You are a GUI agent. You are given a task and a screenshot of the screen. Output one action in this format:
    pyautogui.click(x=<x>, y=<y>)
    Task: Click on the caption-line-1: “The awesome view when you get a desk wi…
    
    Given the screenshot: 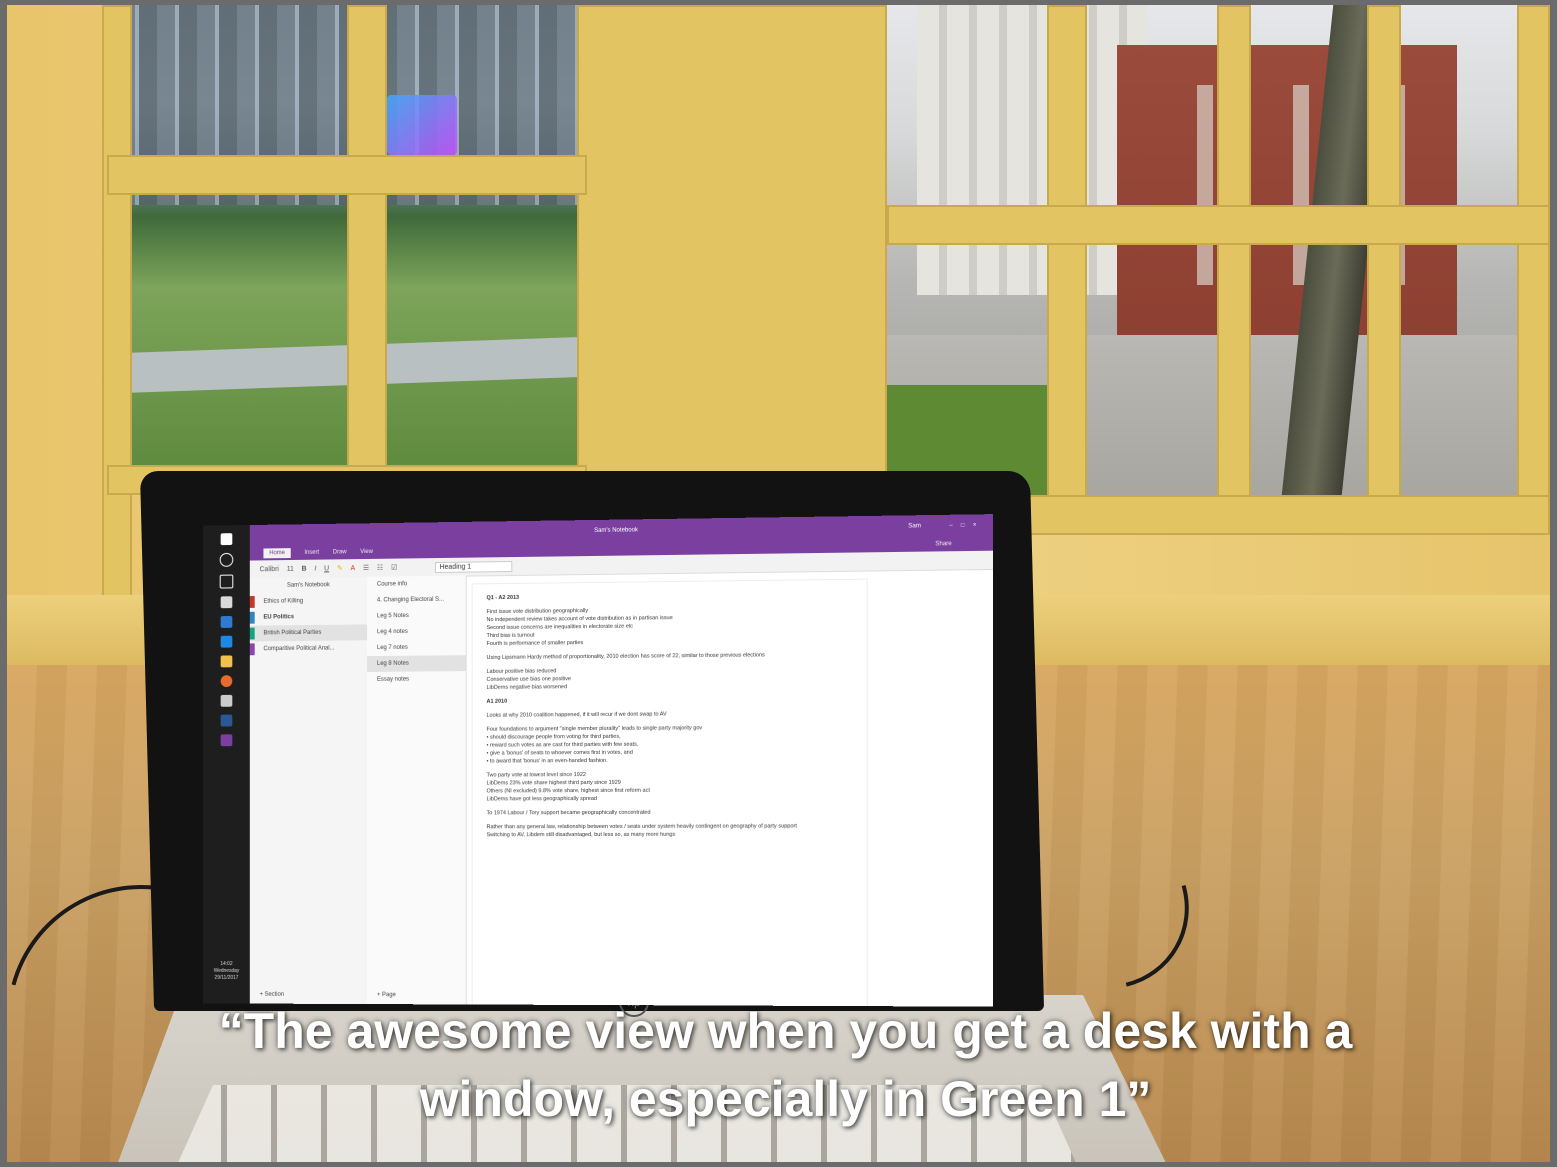 What is the action you would take?
    pyautogui.click(x=778, y=1031)
    